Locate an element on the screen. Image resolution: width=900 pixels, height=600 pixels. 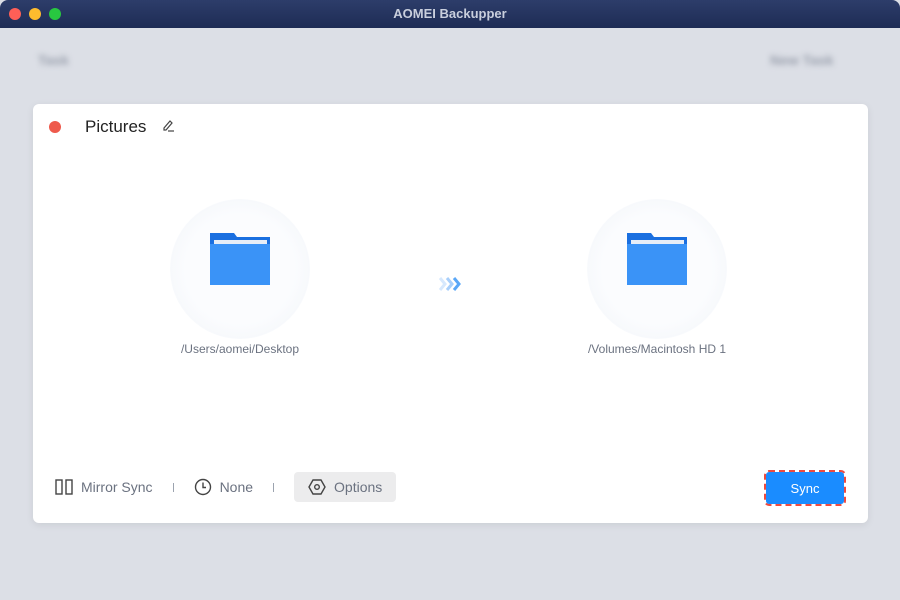
sync-mode-label: Mirror Sync is located at coordinates (117, 487).